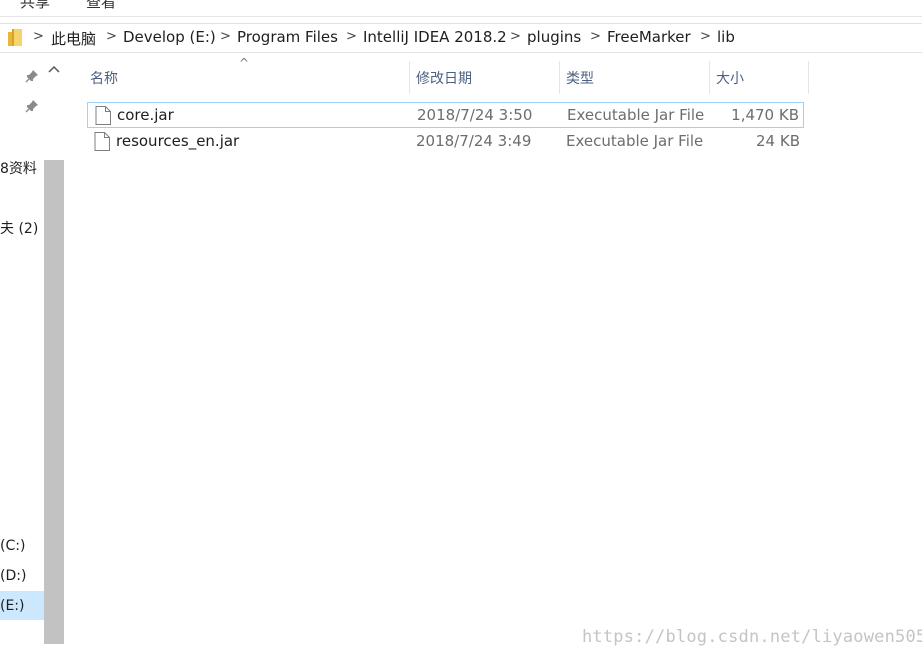  Describe the element at coordinates (461, 7) in the screenshot. I see `ribbon-tabs: 共享 查看` at that location.